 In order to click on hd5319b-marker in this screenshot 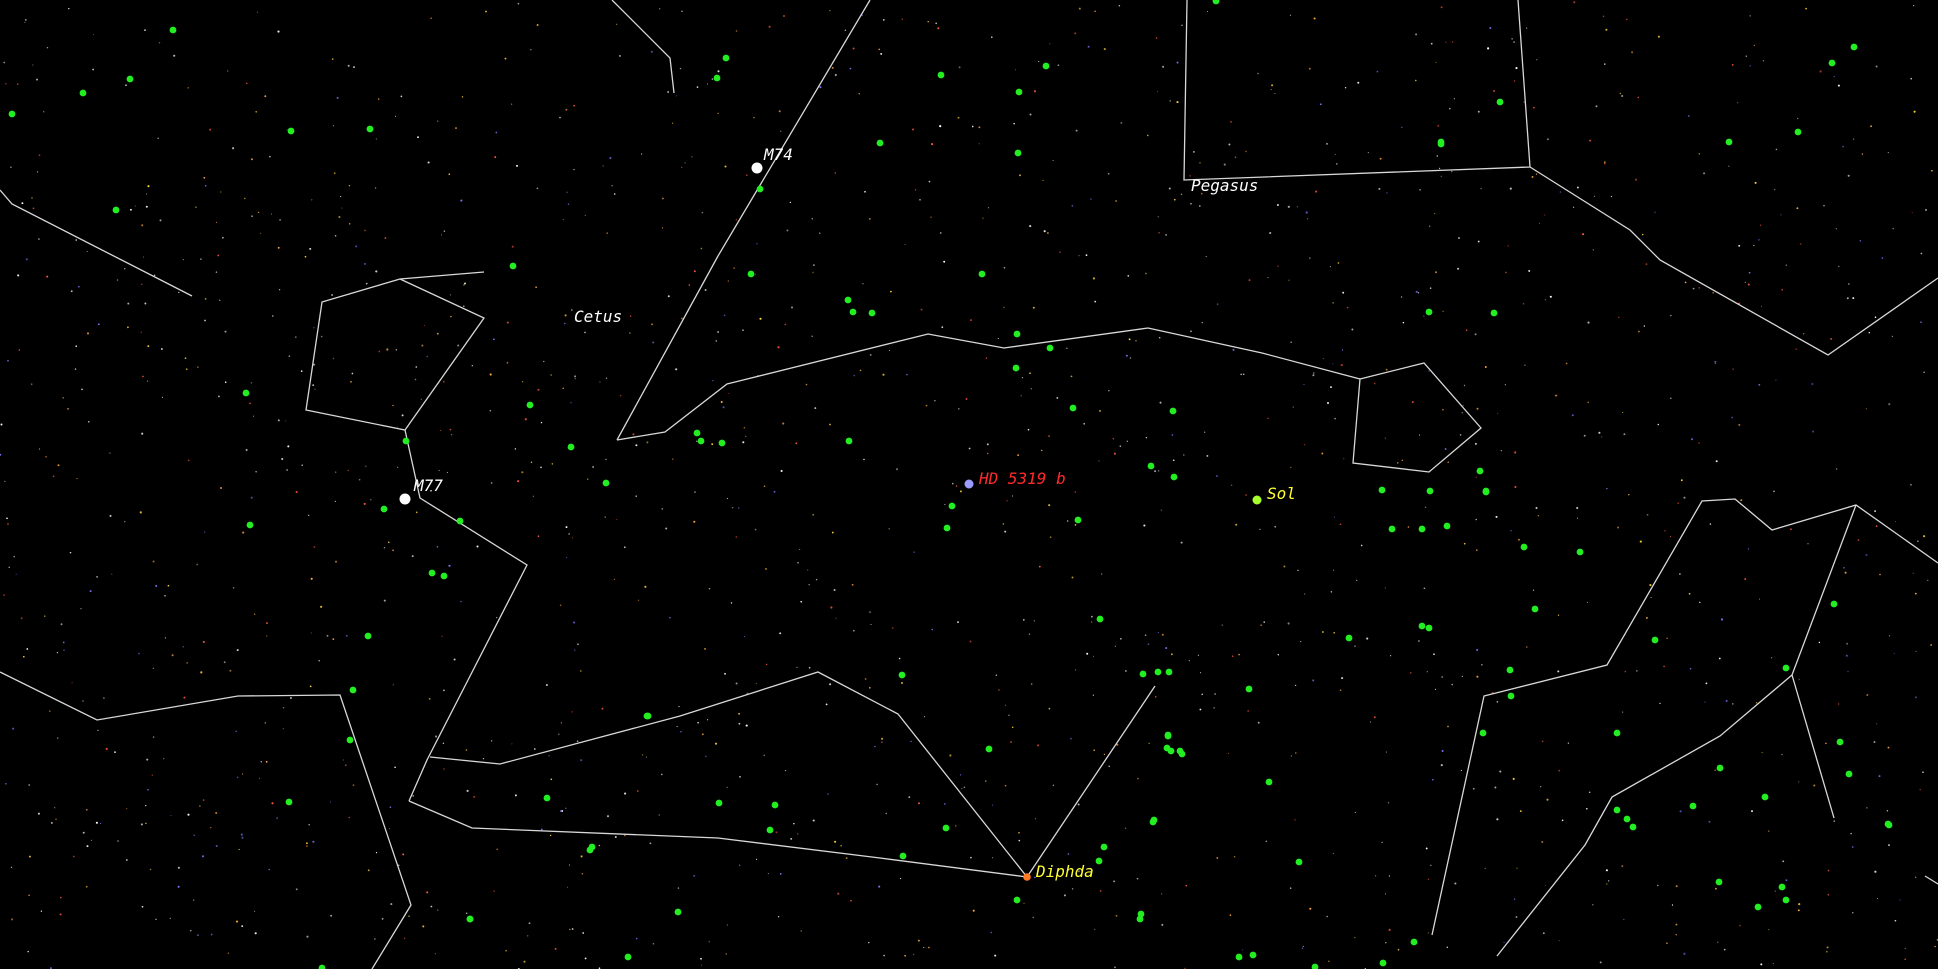, I will do `click(969, 484)`.